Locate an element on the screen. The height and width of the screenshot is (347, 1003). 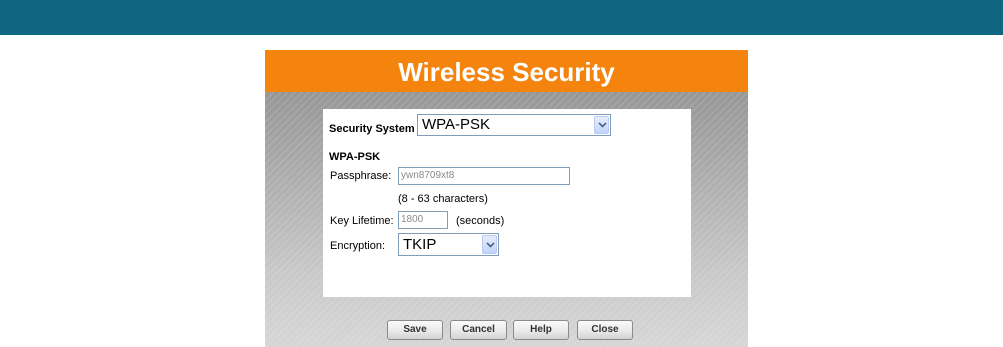
close-button: Close is located at coordinates (605, 330).